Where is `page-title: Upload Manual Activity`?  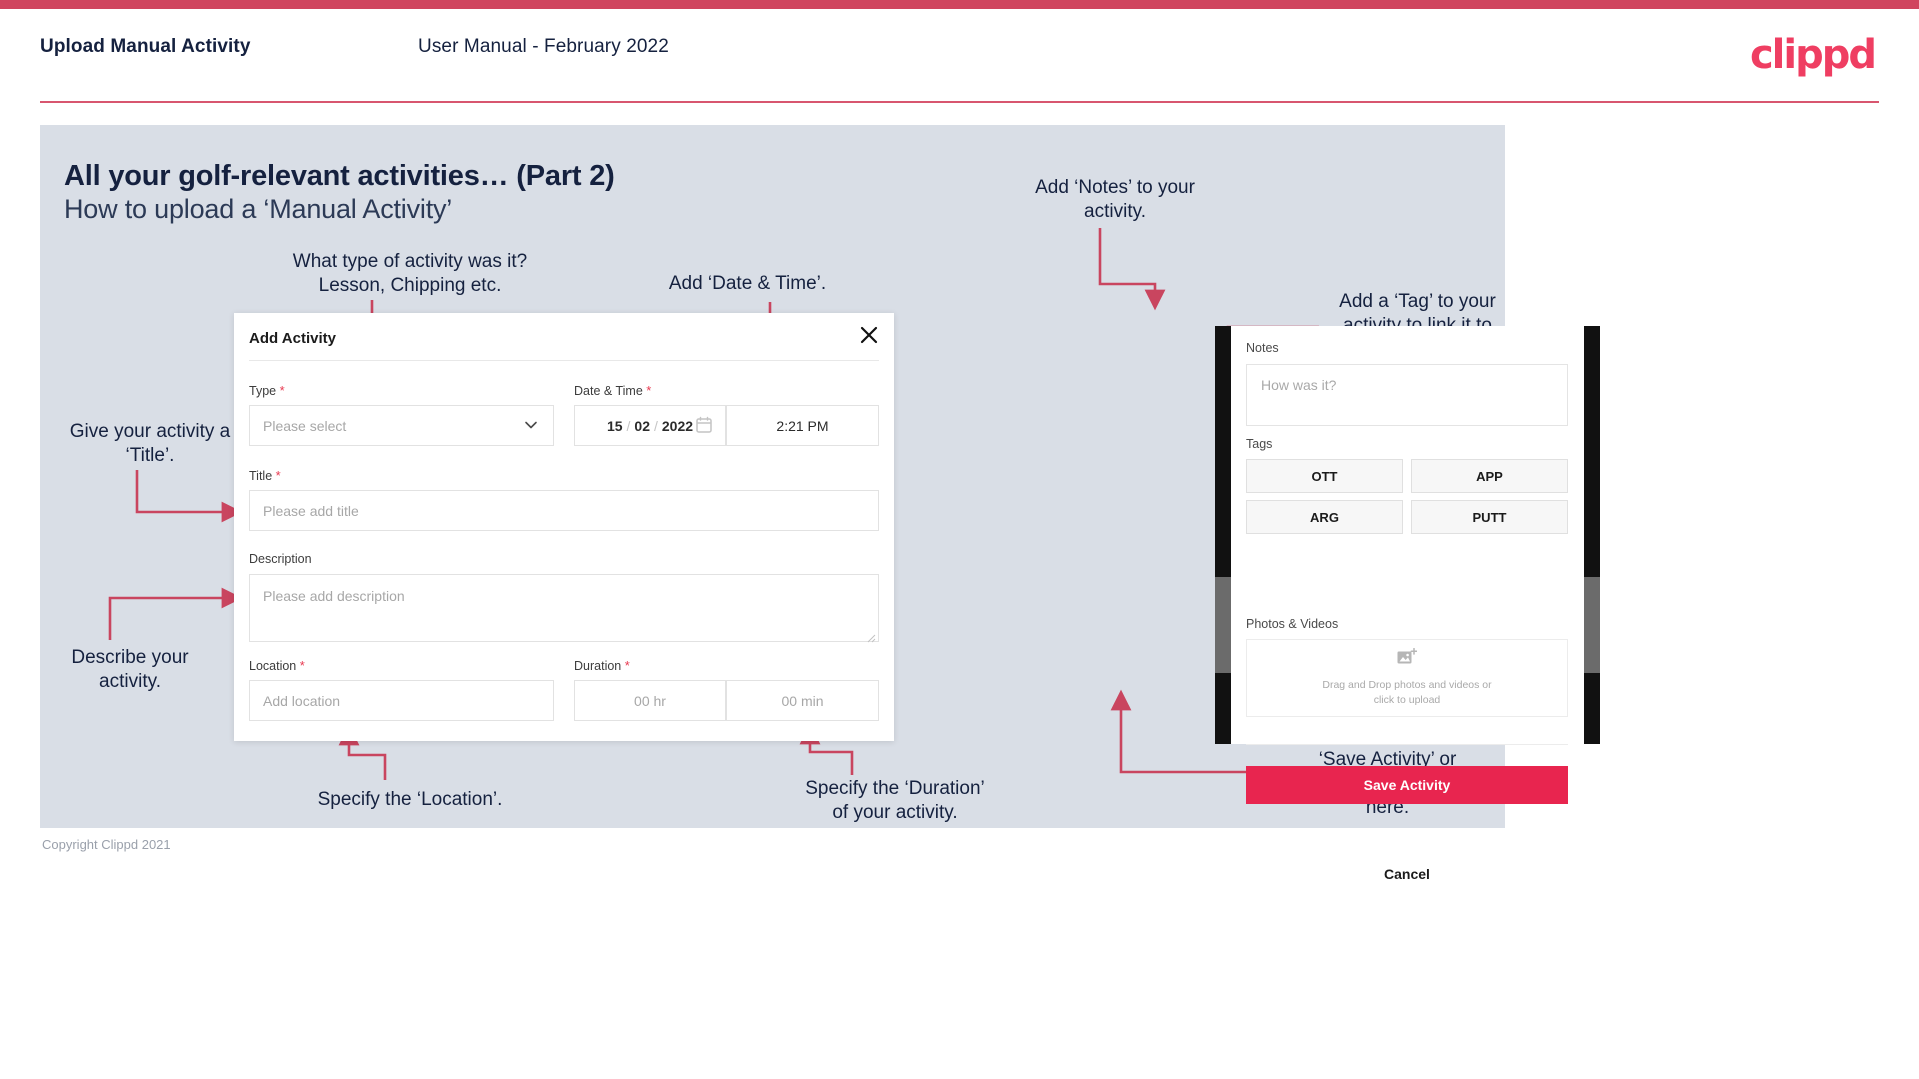 page-title: Upload Manual Activity is located at coordinates (145, 46).